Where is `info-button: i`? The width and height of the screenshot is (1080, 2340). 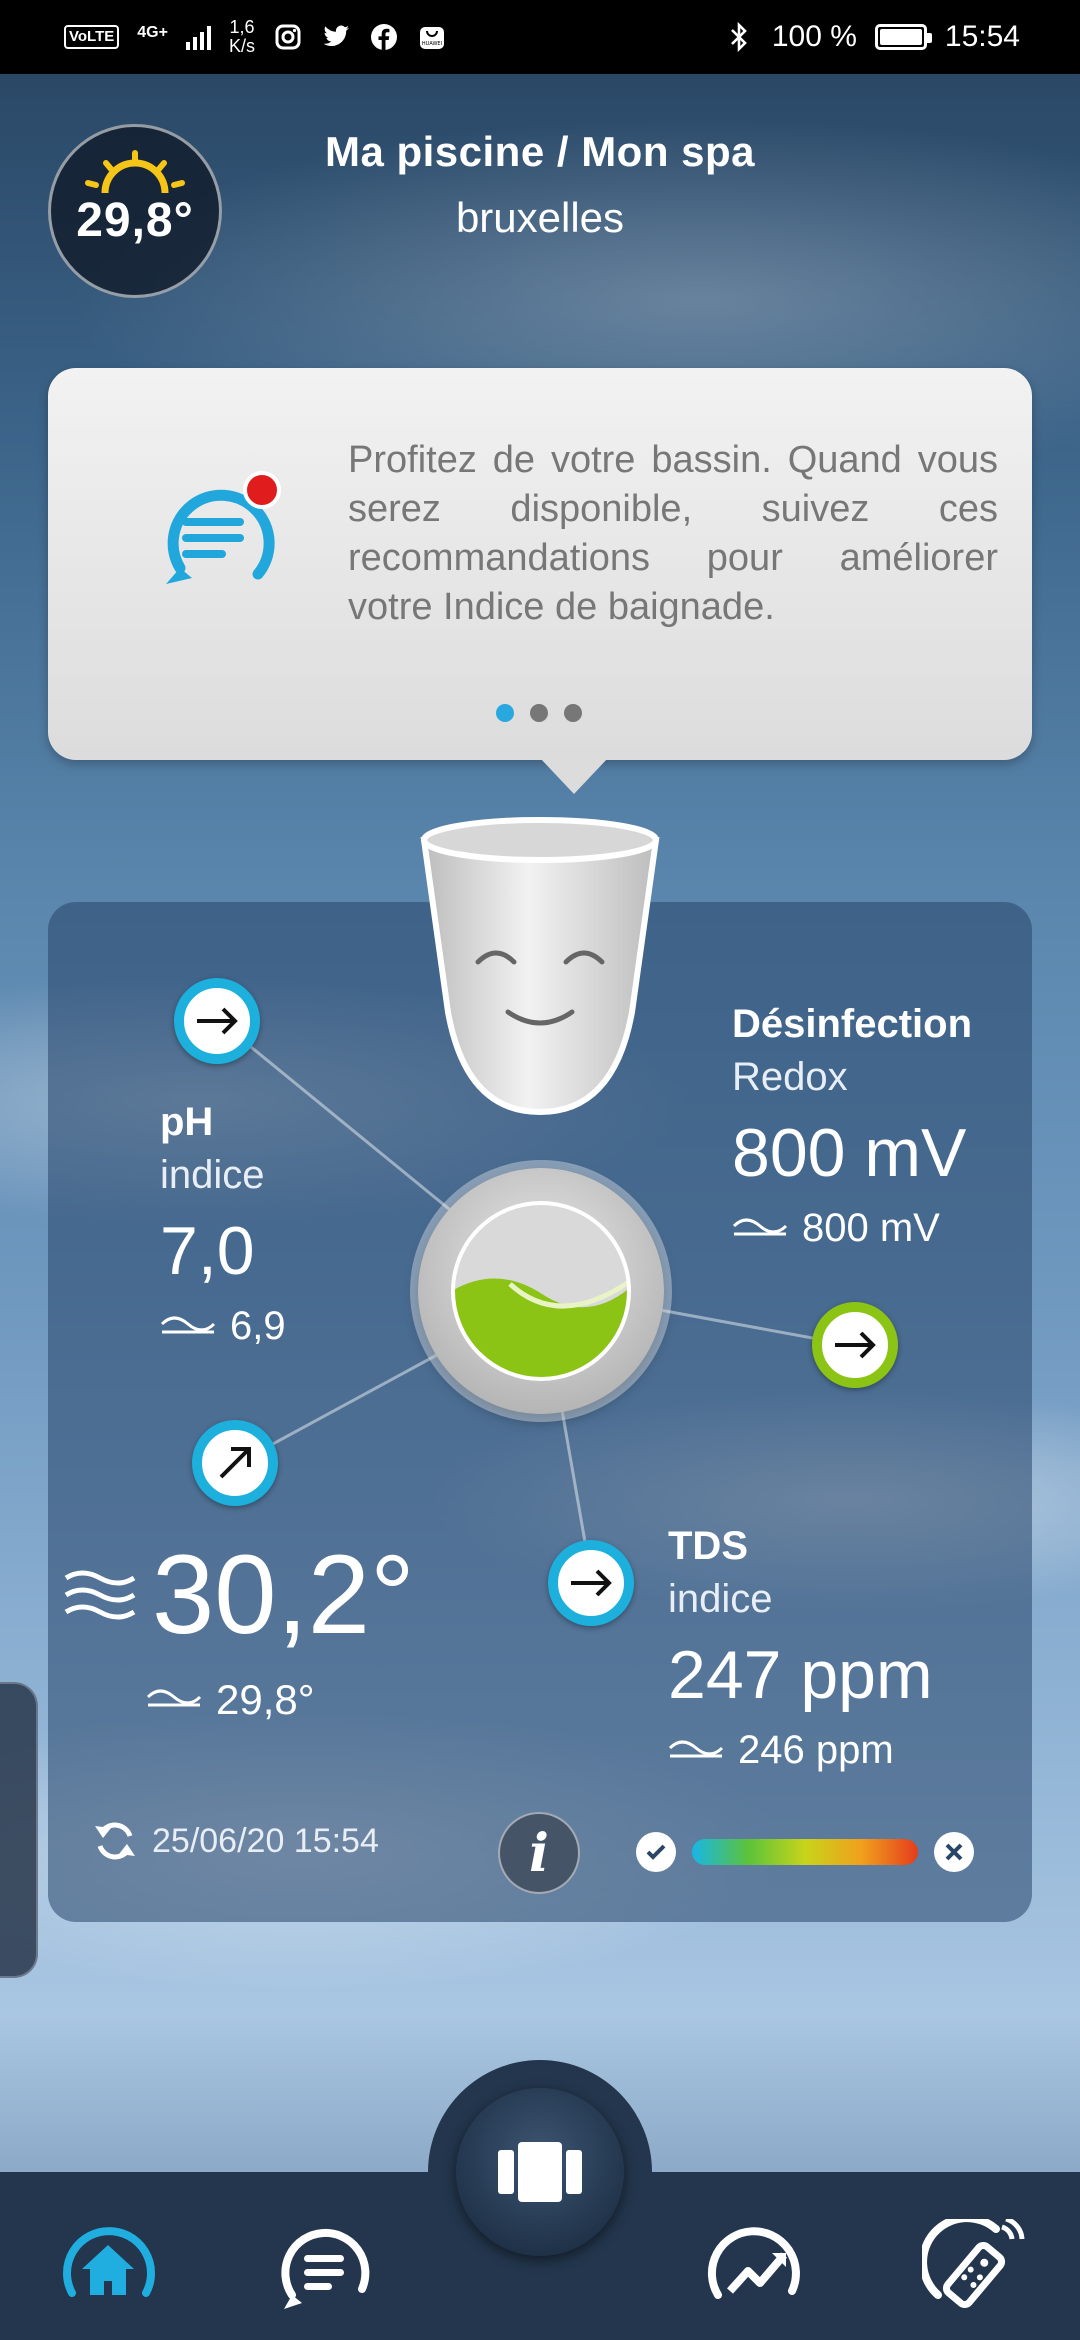
info-button: i is located at coordinates (539, 1853).